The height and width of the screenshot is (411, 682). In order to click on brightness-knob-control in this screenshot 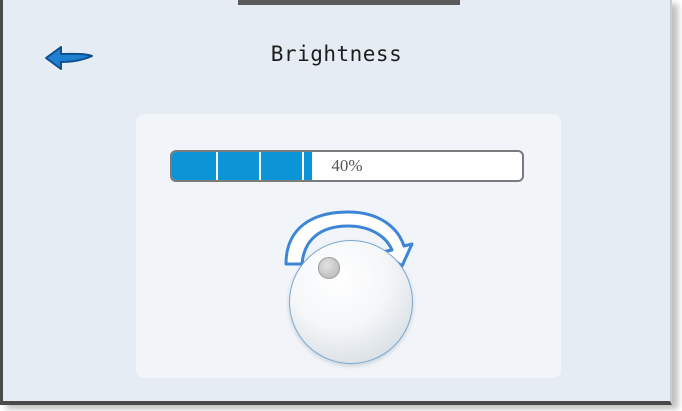, I will do `click(351, 285)`.